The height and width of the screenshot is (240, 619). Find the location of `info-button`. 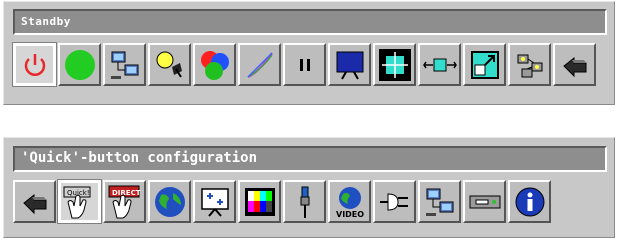

info-button is located at coordinates (529, 201).